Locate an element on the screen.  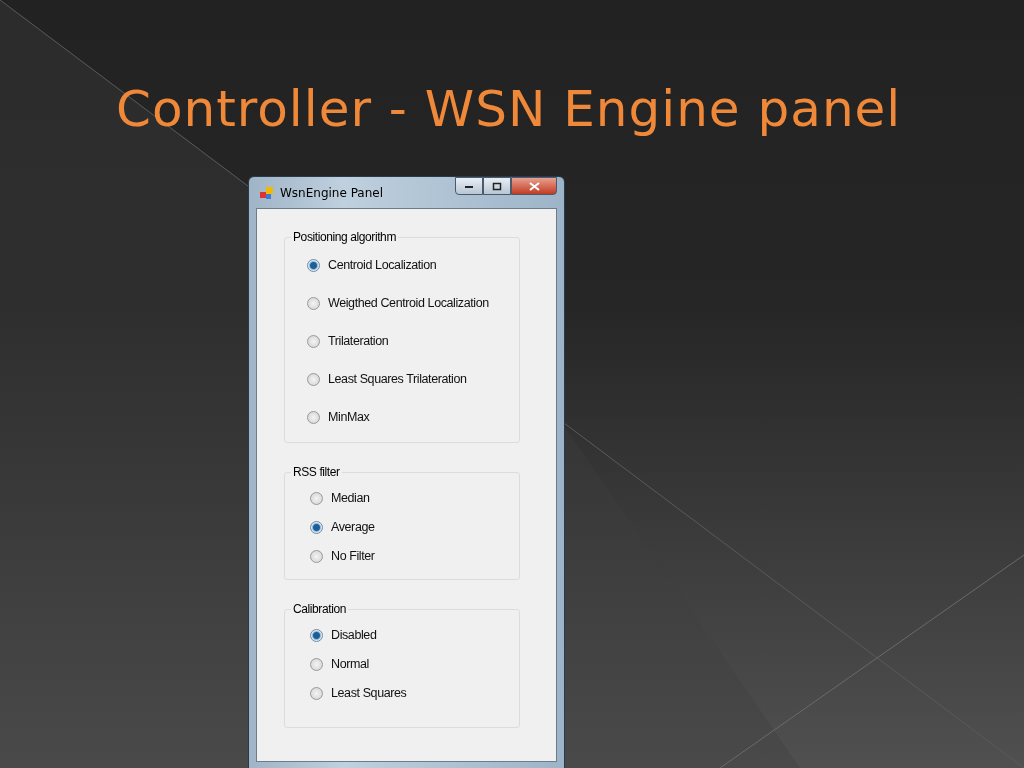
radio-label: Weigthed Centroid Localization is located at coordinates (408, 303).